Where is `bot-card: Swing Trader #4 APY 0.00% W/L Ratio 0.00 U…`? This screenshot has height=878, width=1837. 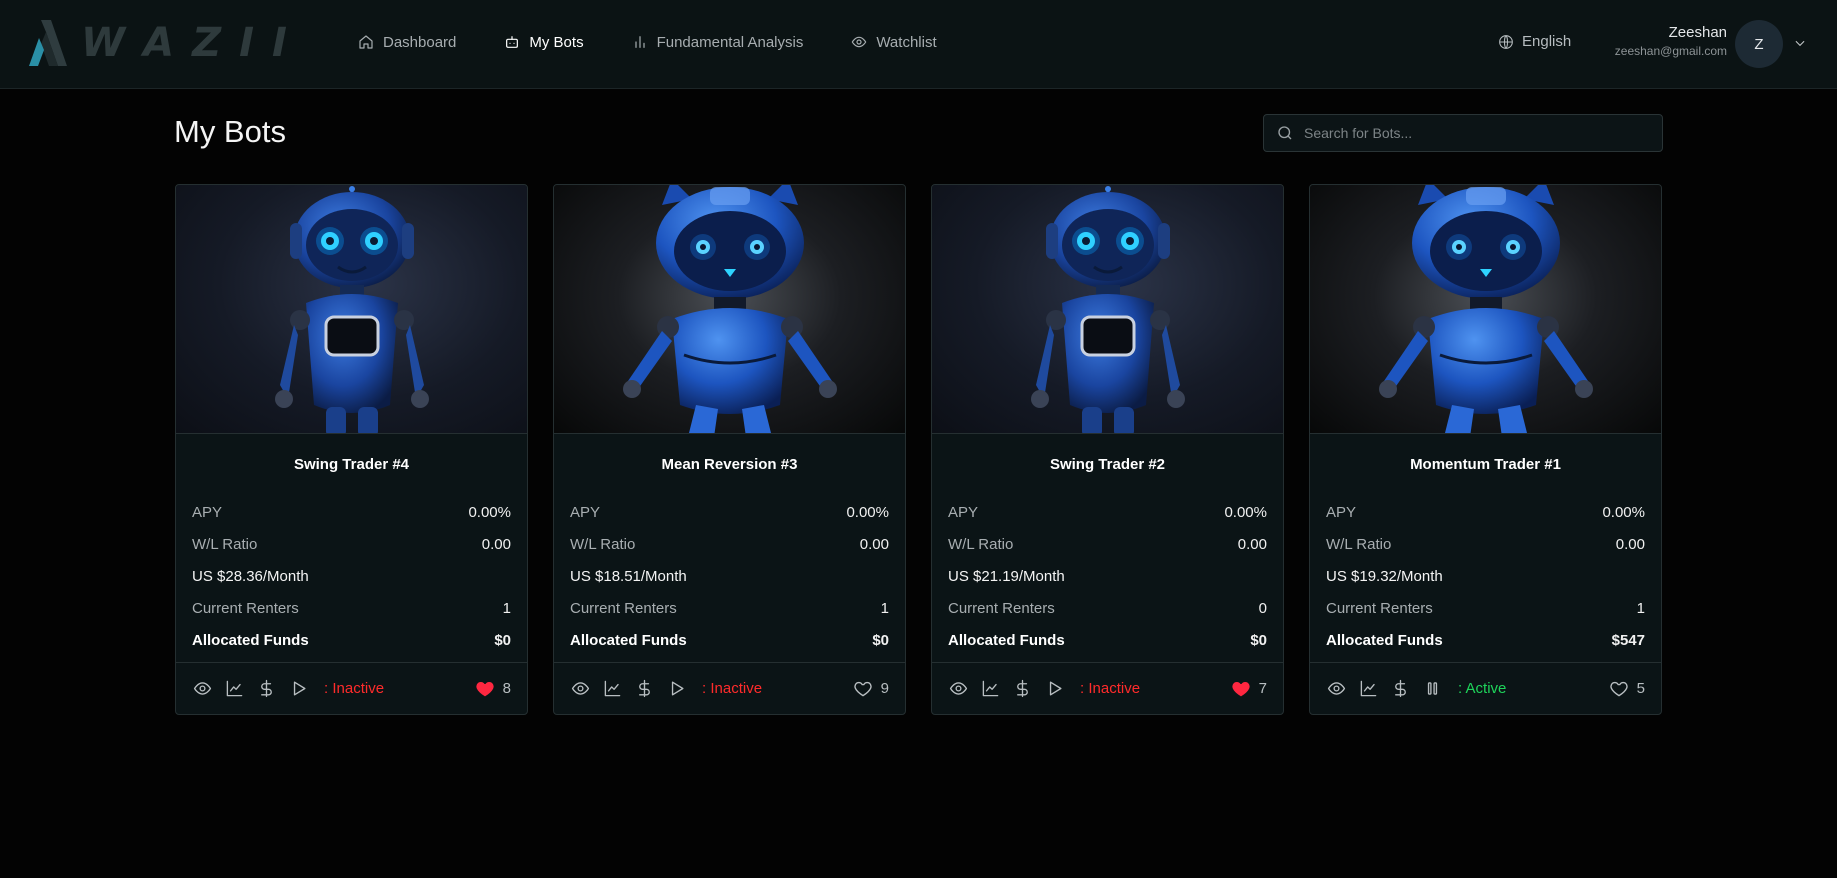
bot-card: Swing Trader #4 APY 0.00% W/L Ratio 0.00 U… is located at coordinates (351, 449).